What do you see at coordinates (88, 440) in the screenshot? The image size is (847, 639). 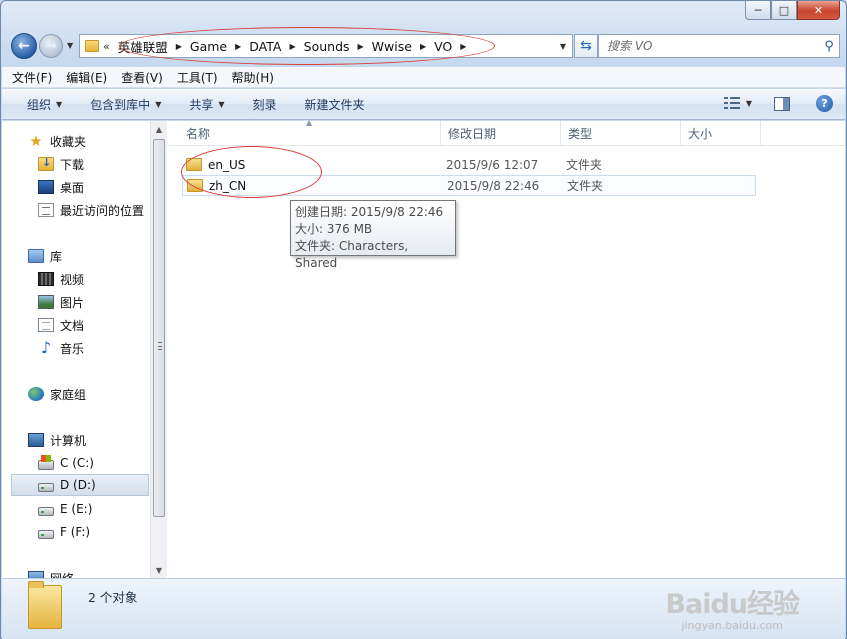 I see `nav-computer: 计算机` at bounding box center [88, 440].